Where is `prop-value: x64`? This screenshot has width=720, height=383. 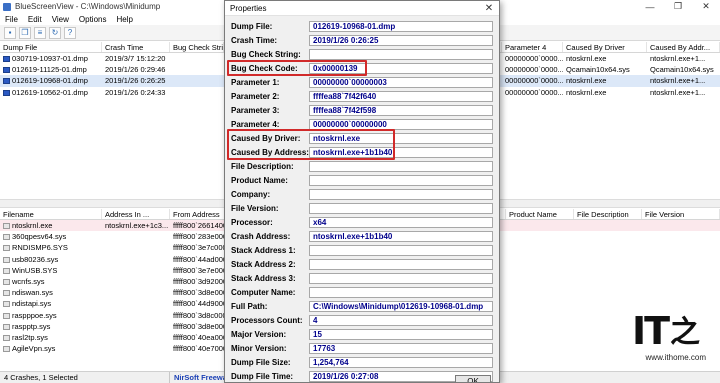 prop-value: x64 is located at coordinates (401, 222).